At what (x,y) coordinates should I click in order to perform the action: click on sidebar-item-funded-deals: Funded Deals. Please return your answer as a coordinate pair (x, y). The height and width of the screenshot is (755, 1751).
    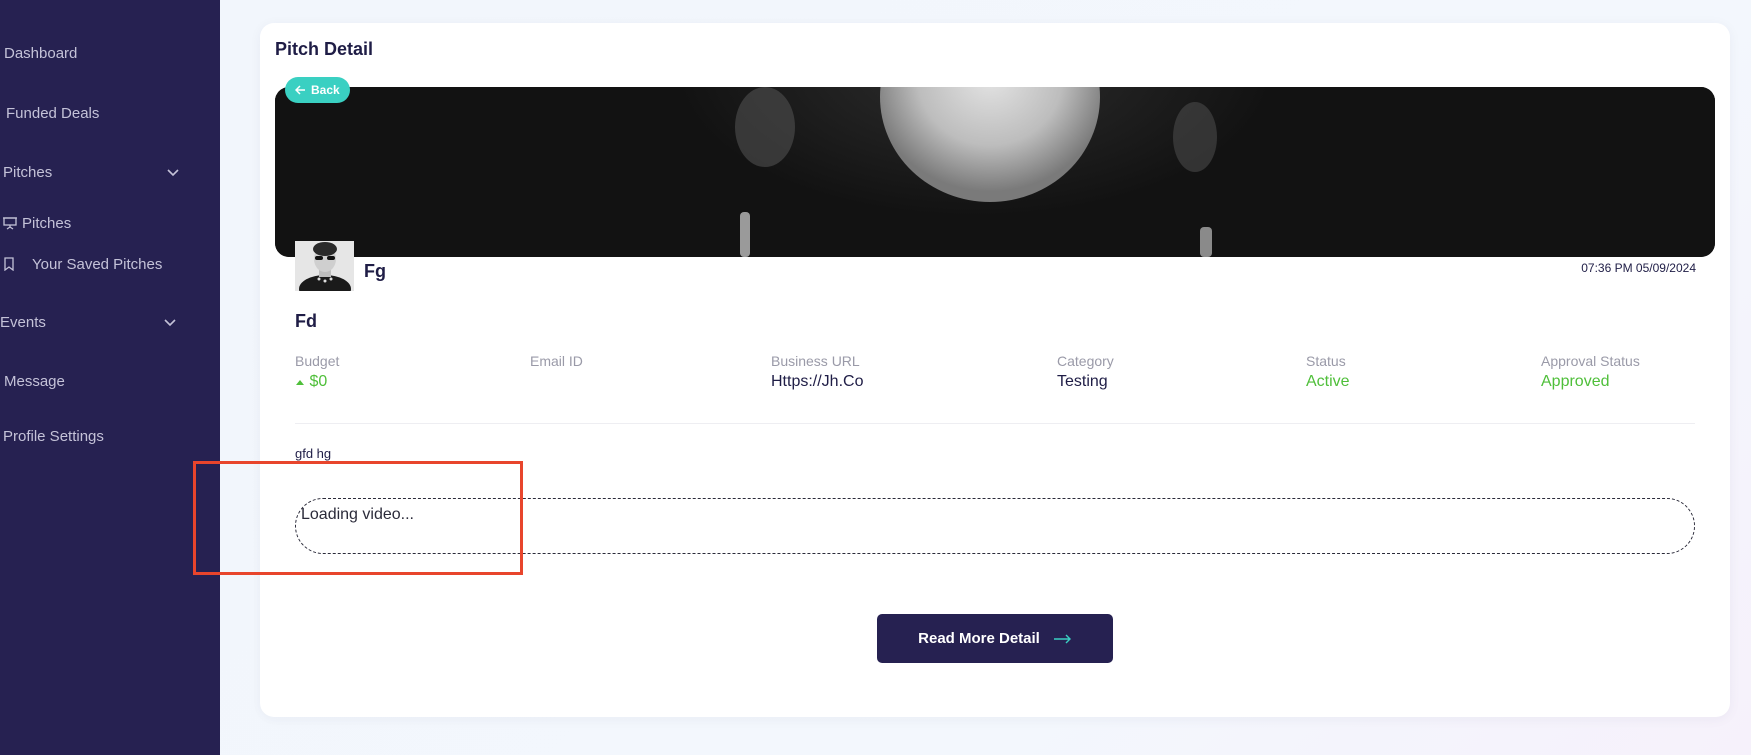
    Looking at the image, I should click on (52, 113).